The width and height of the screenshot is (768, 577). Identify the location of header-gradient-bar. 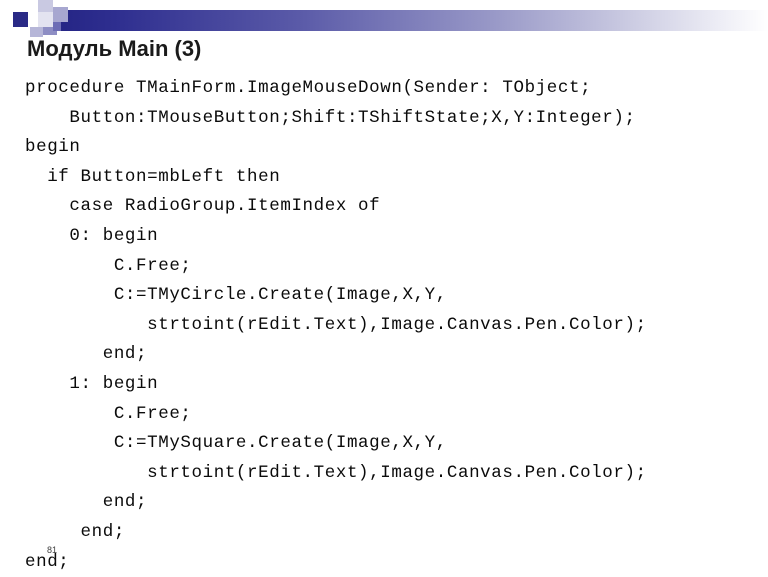
(412, 20).